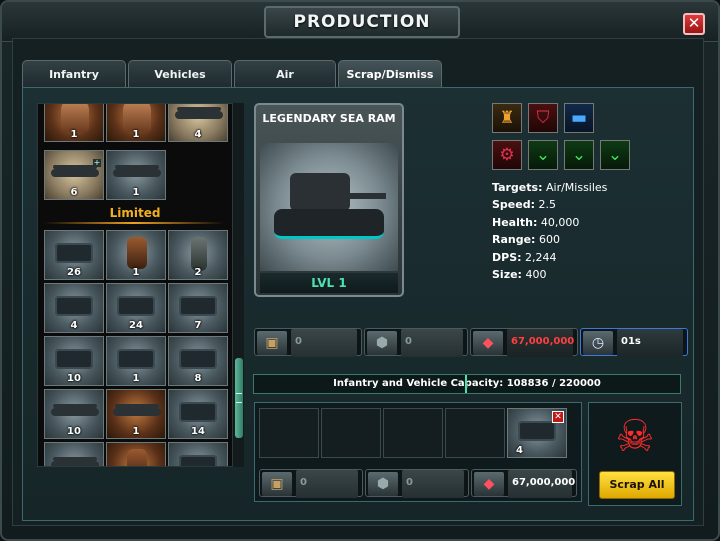 The height and width of the screenshot is (541, 720). Describe the element at coordinates (74, 255) in the screenshot. I see `unit-tile: 26` at that location.